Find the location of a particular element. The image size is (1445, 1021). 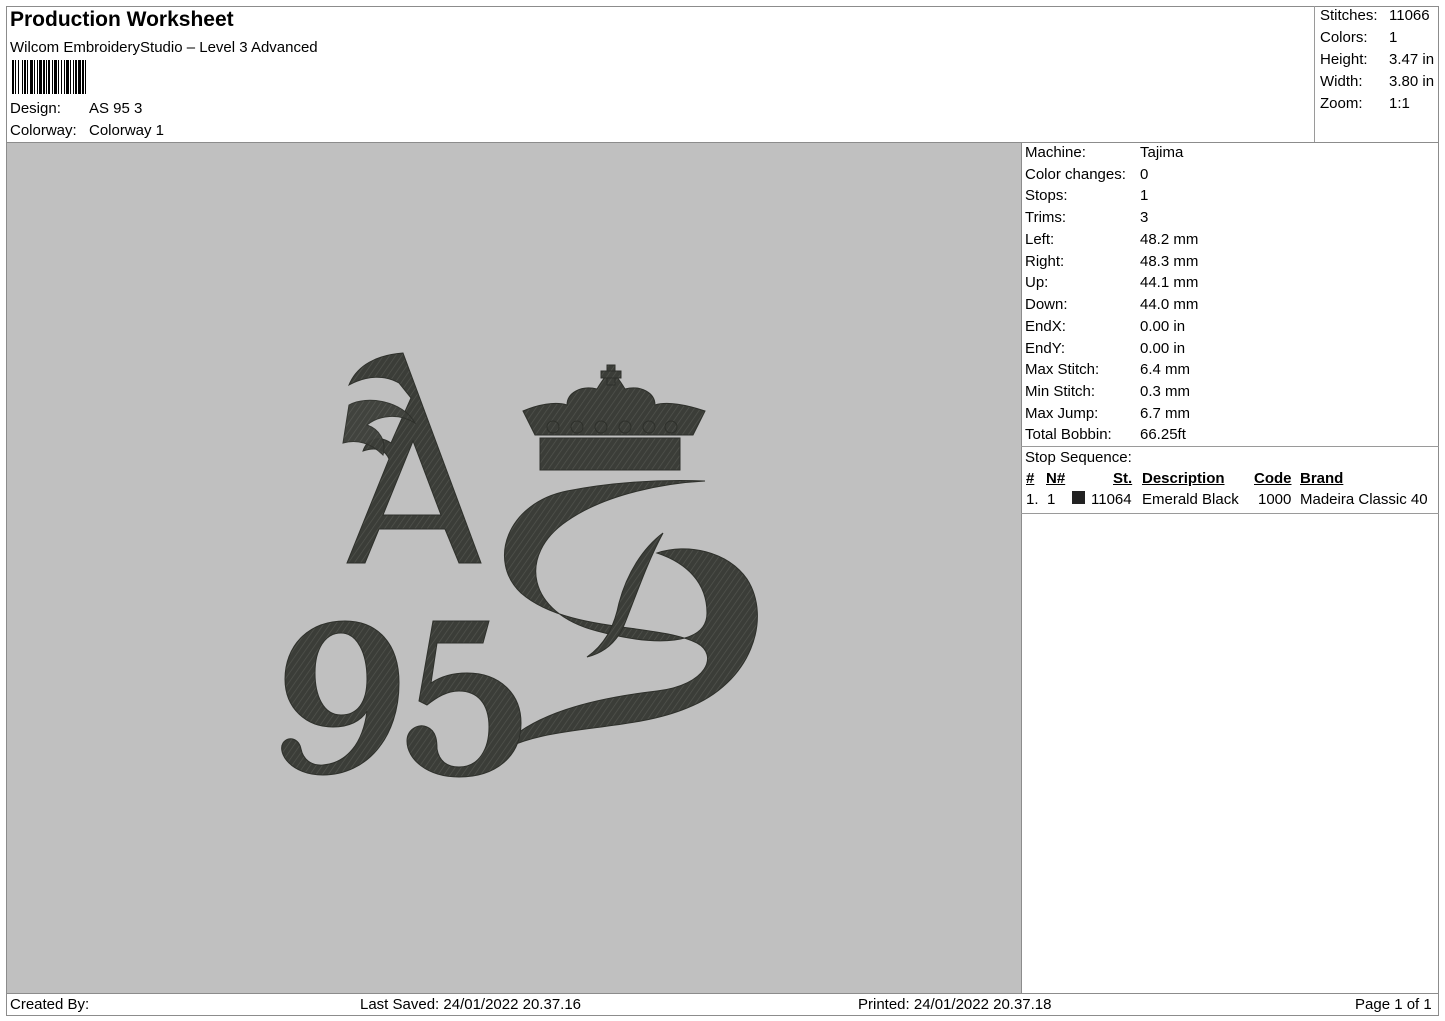

info-row: Max Jump: 6.7 mm is located at coordinates (1107, 413).